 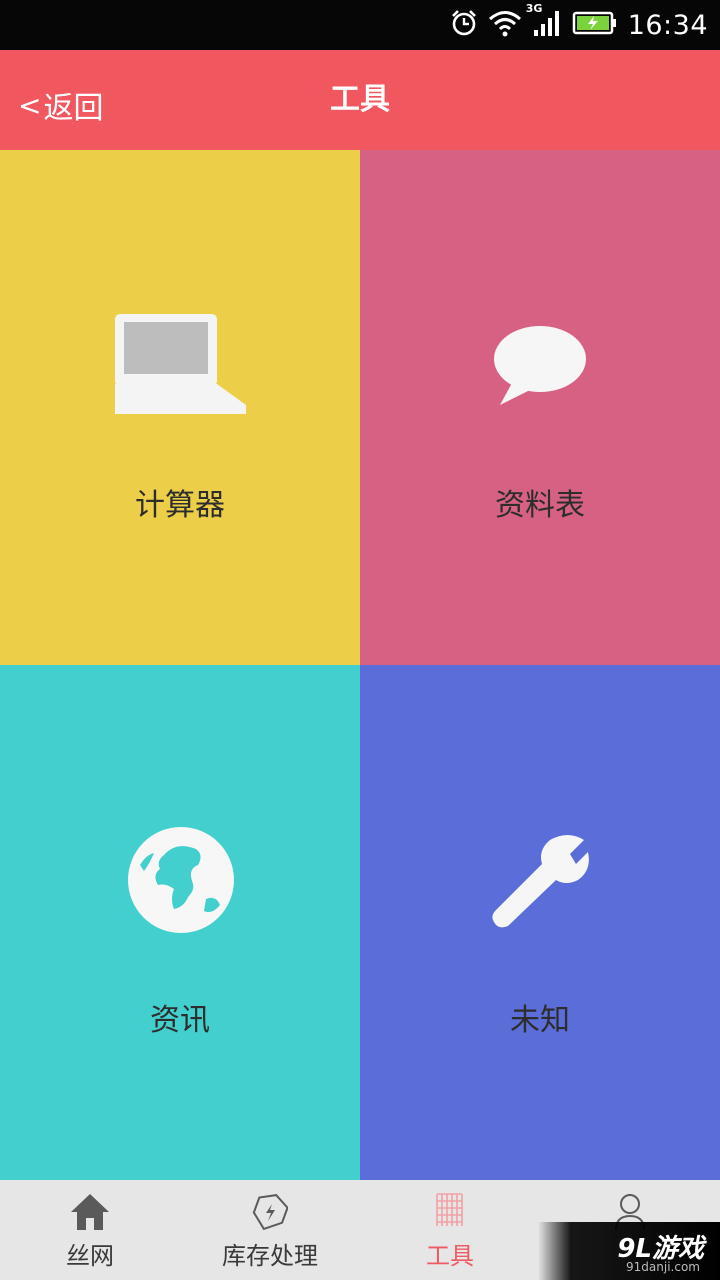 What do you see at coordinates (270, 1256) in the screenshot?
I see `tab-inventory-label: 库存处理` at bounding box center [270, 1256].